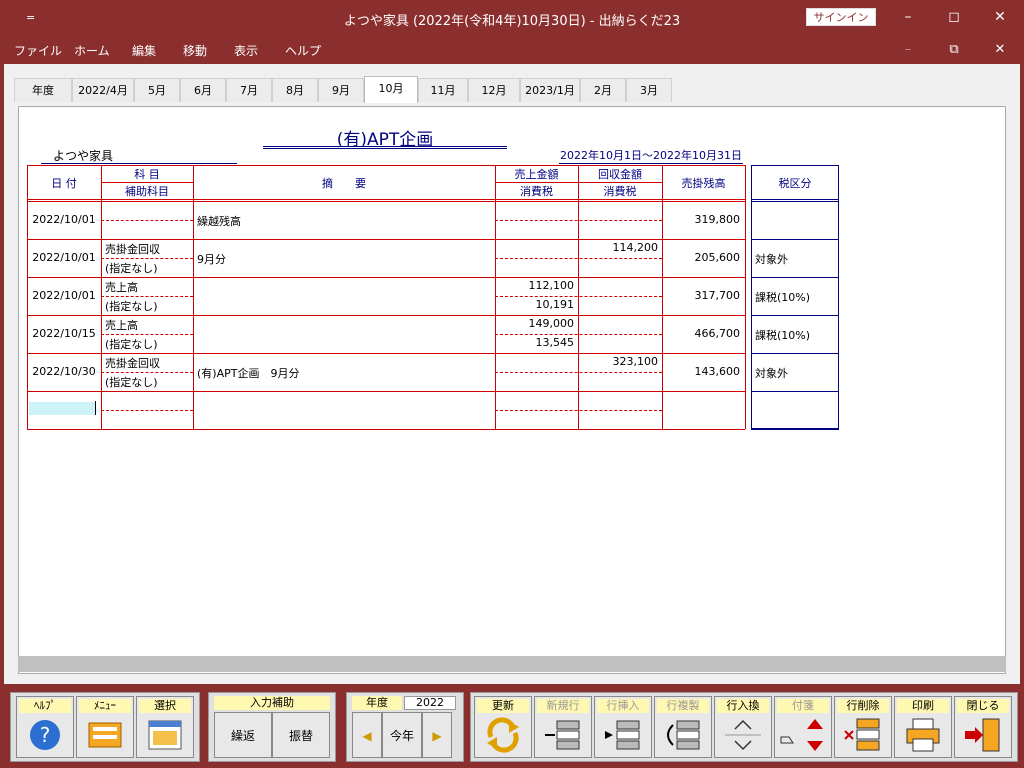 The height and width of the screenshot is (768, 1024). What do you see at coordinates (64, 371) in the screenshot?
I see `row-date: 2022/10/30` at bounding box center [64, 371].